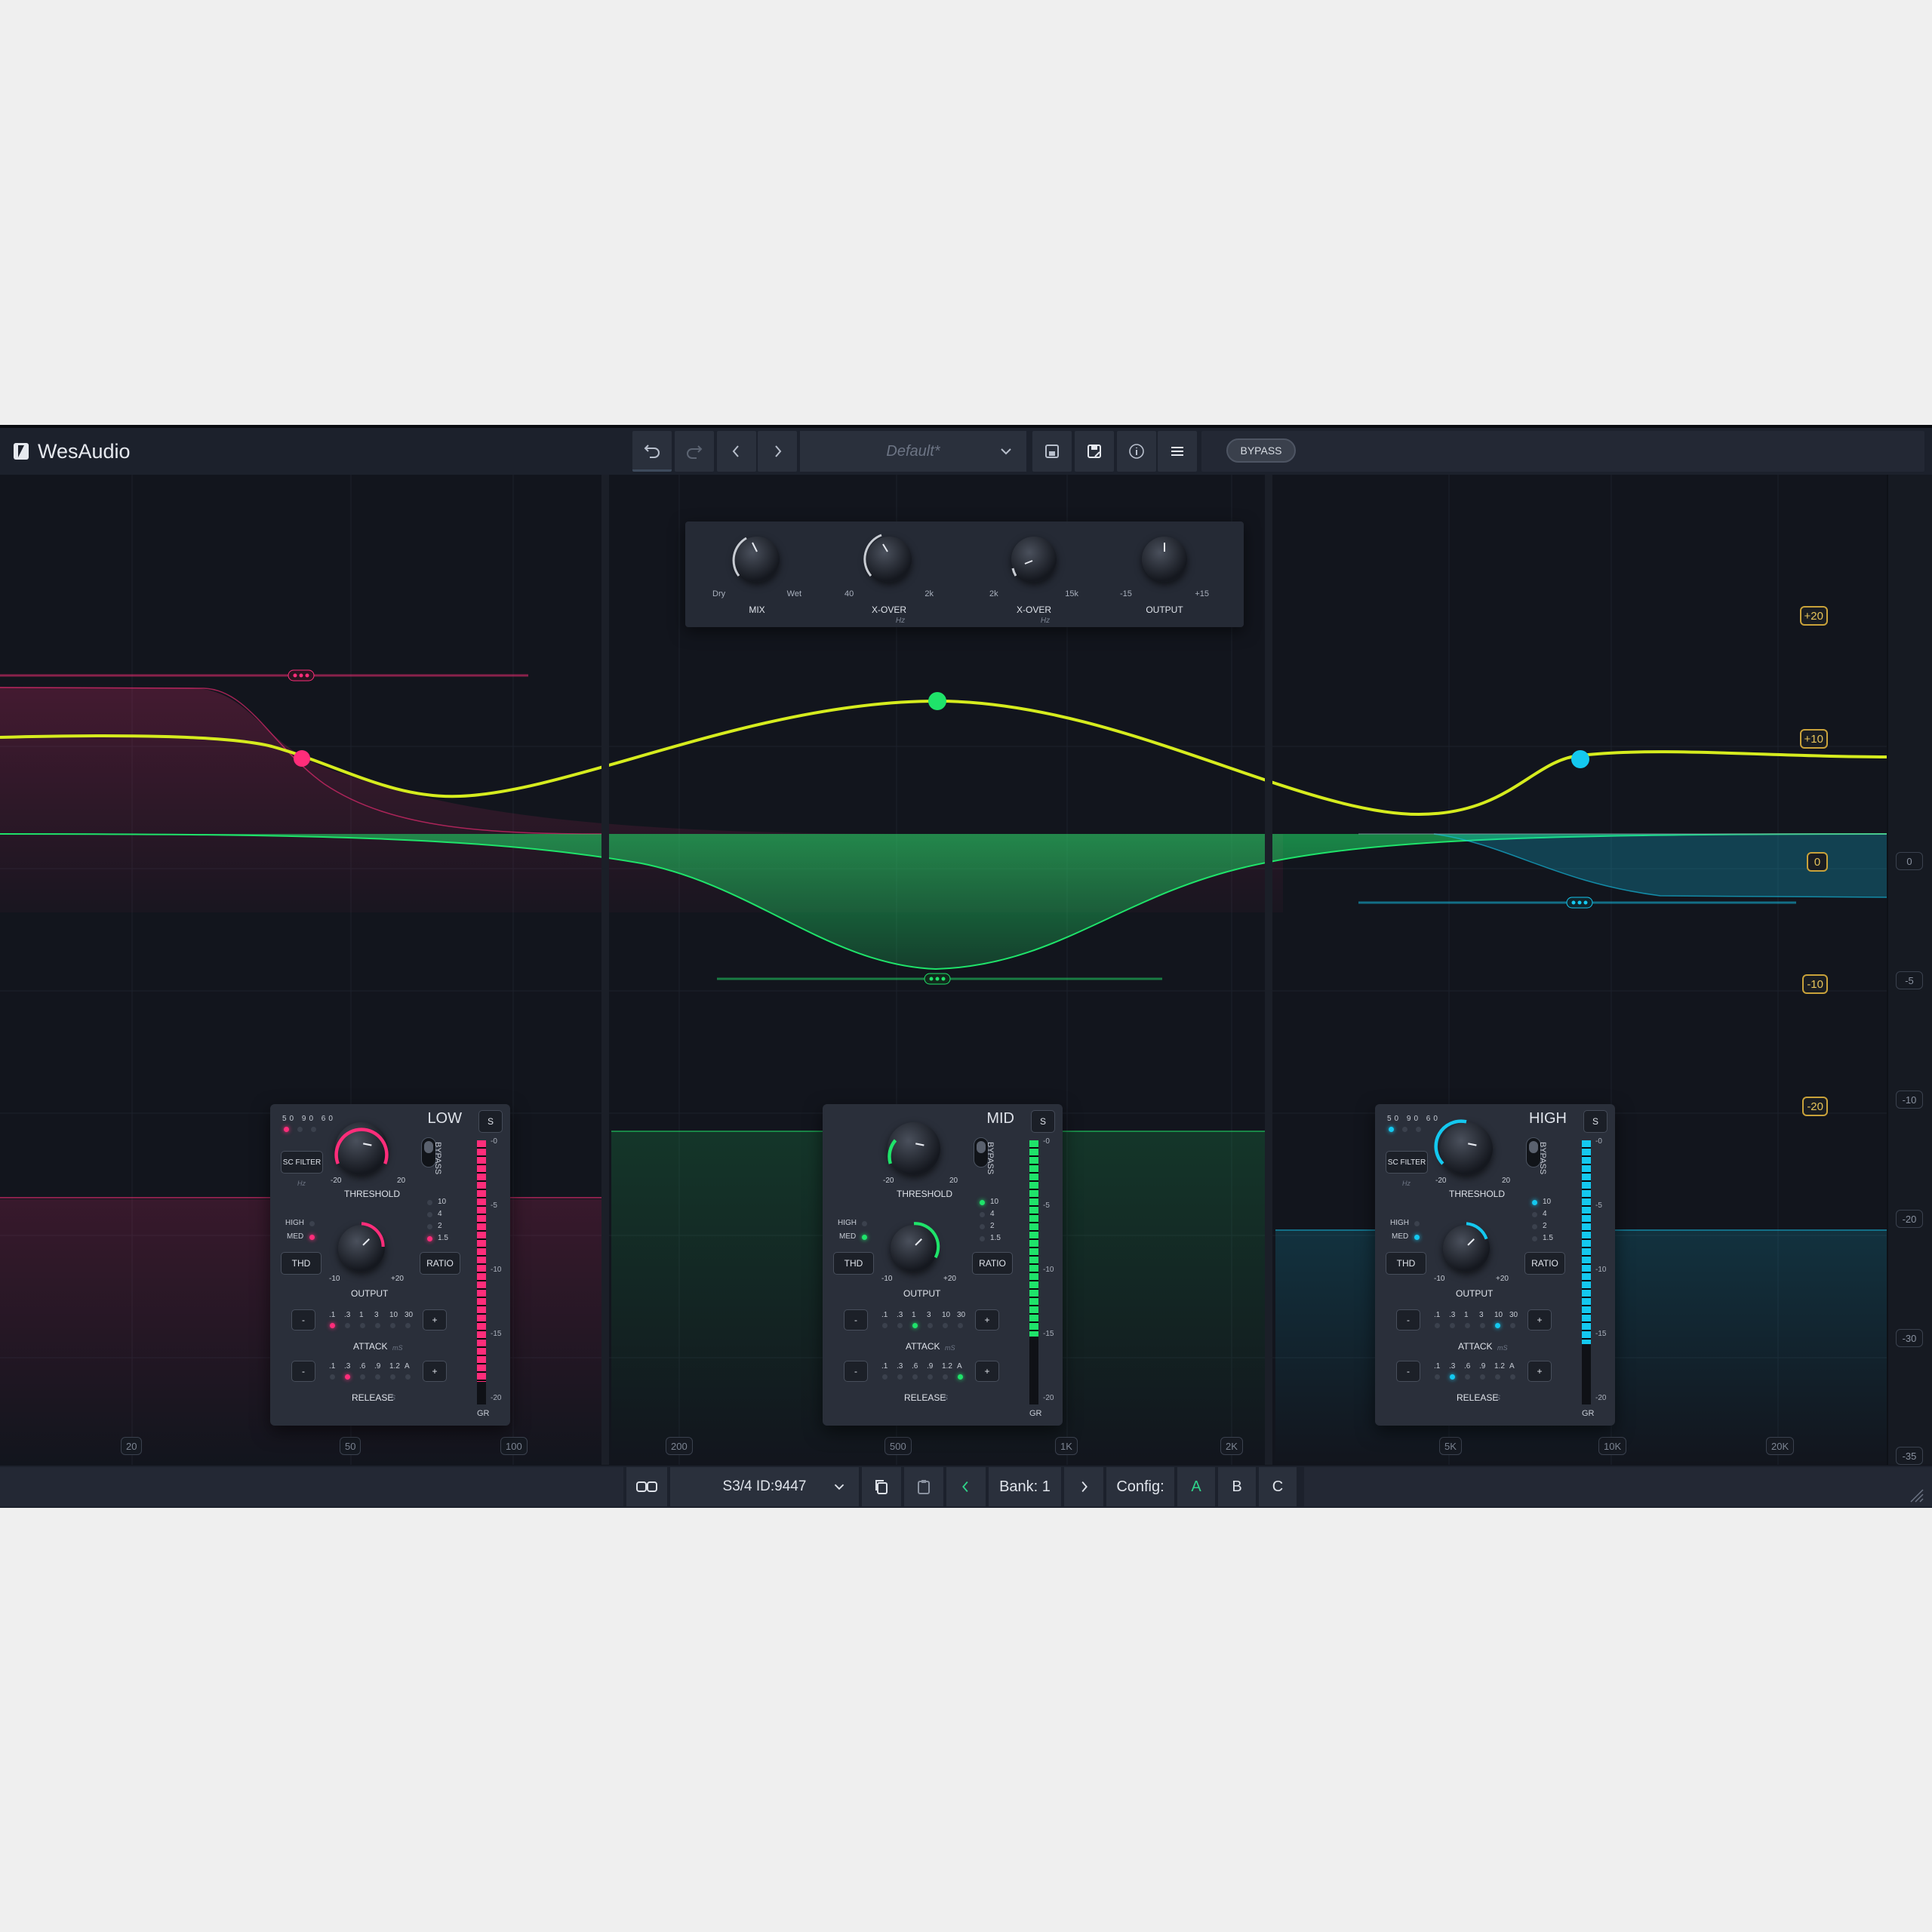 The image size is (1932, 1932). I want to click on global-output-knob, so click(1164, 559).